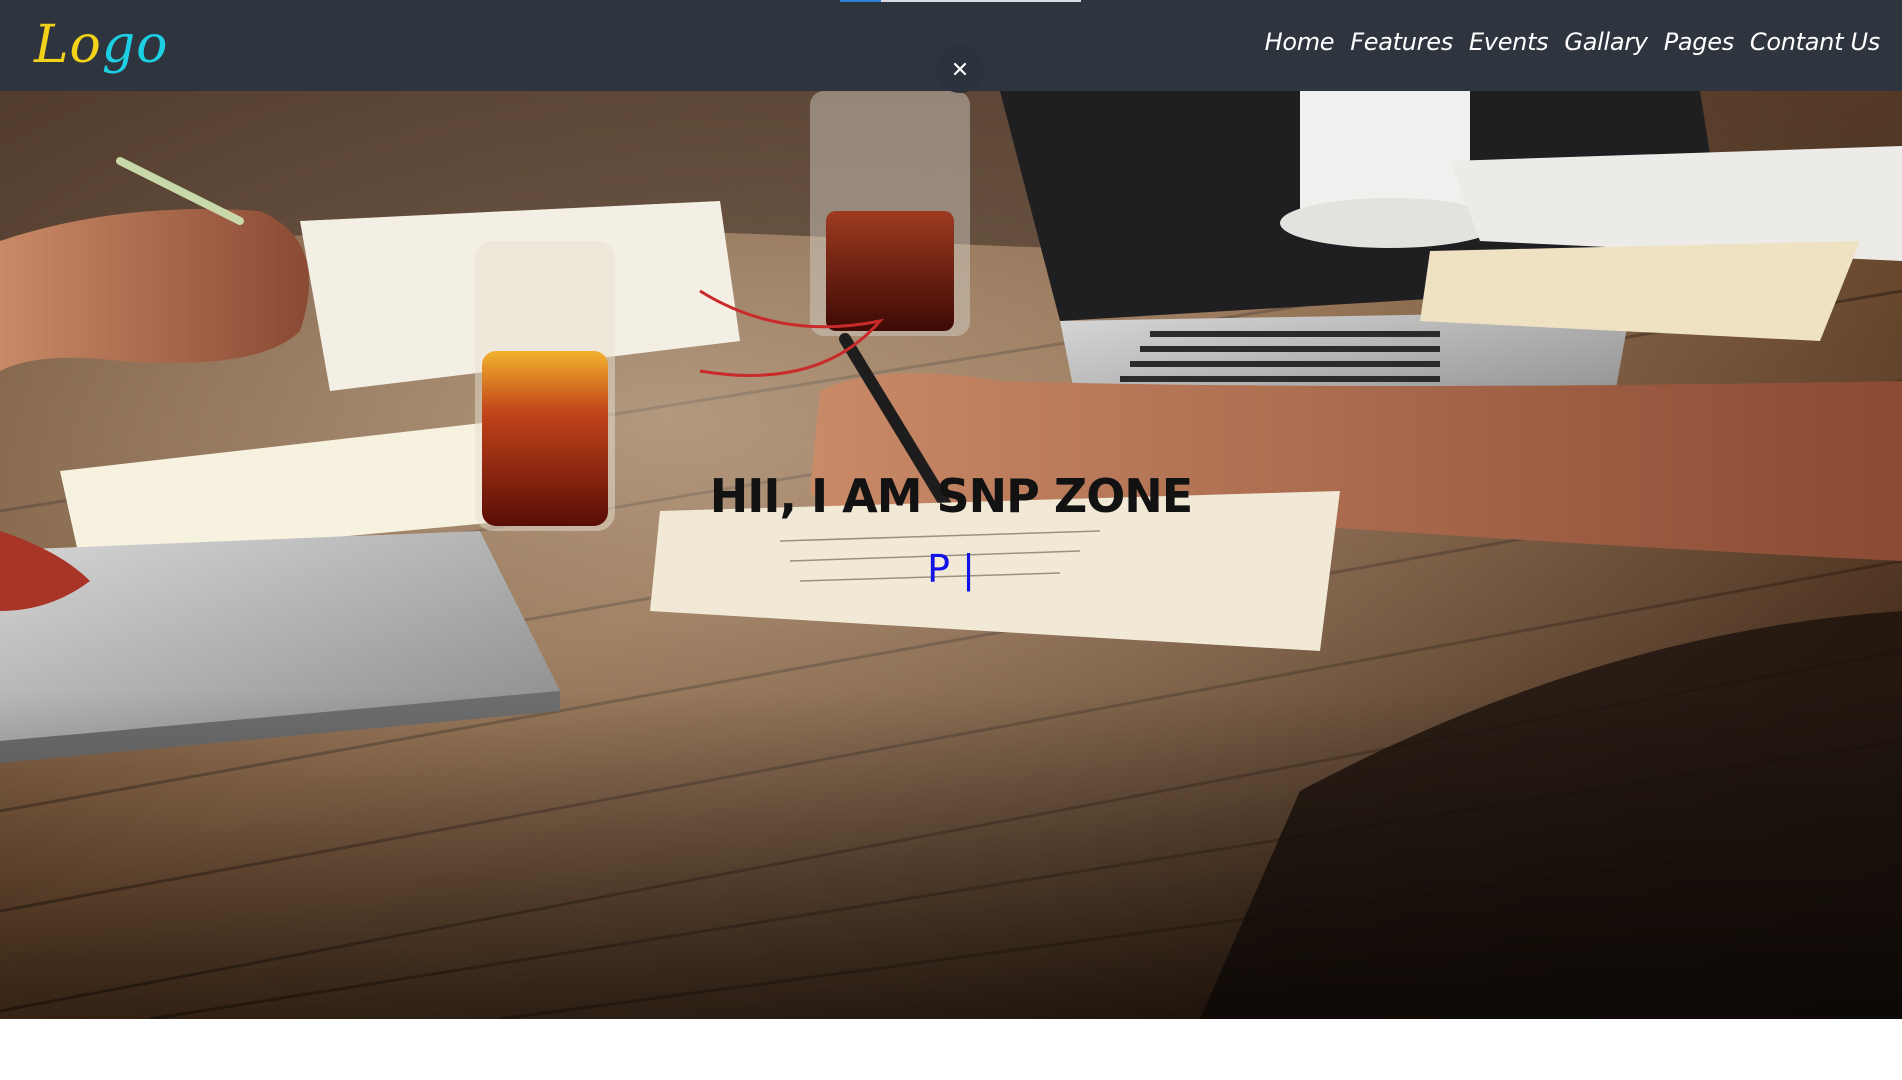 The height and width of the screenshot is (1080, 1902). I want to click on close-icon, so click(960, 69).